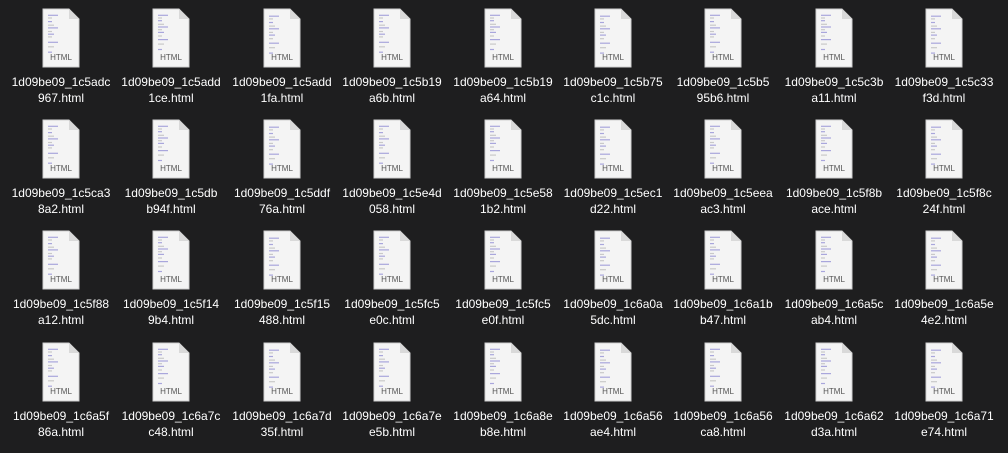  What do you see at coordinates (282, 60) in the screenshot?
I see `file-item: HTML 1d09be09_1c5add 1fa.html` at bounding box center [282, 60].